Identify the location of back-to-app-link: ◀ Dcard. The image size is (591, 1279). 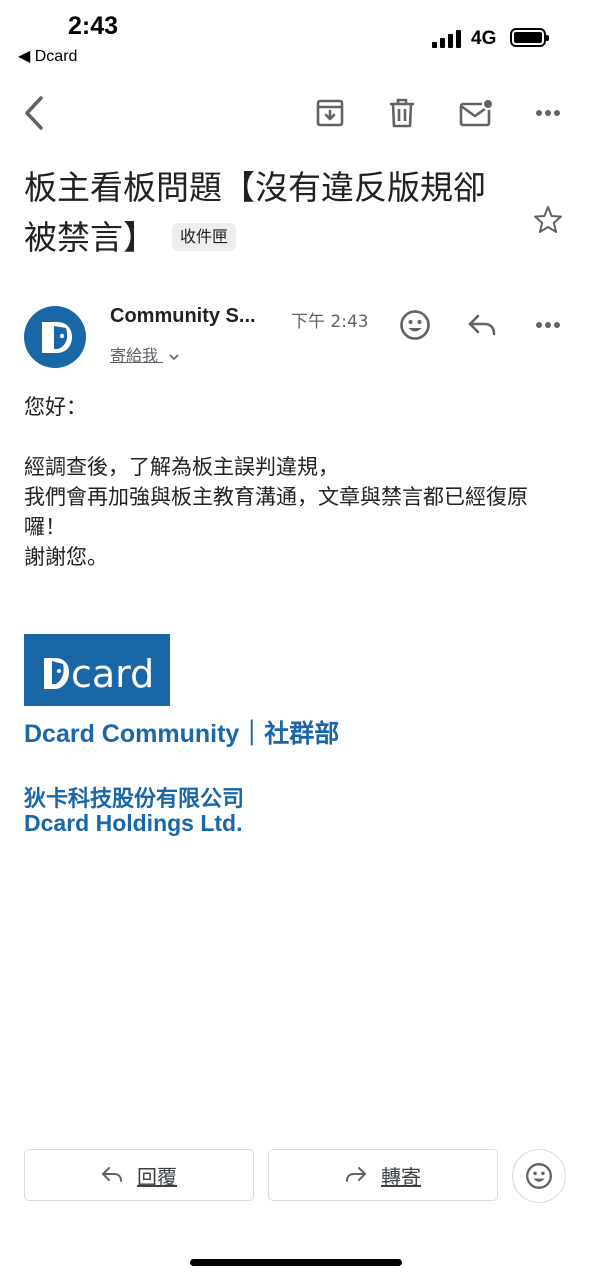
(47, 56).